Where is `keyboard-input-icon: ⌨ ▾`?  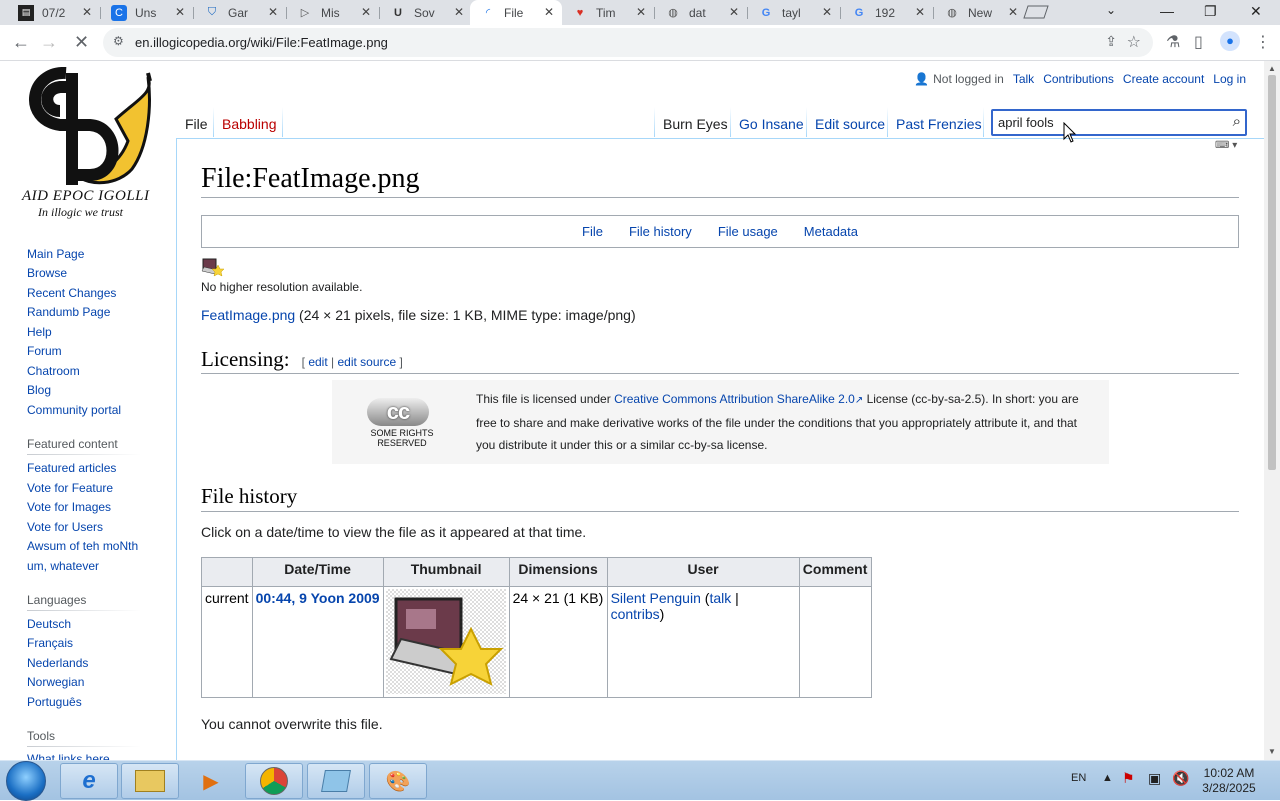
keyboard-input-icon: ⌨ ▾ is located at coordinates (1231, 147).